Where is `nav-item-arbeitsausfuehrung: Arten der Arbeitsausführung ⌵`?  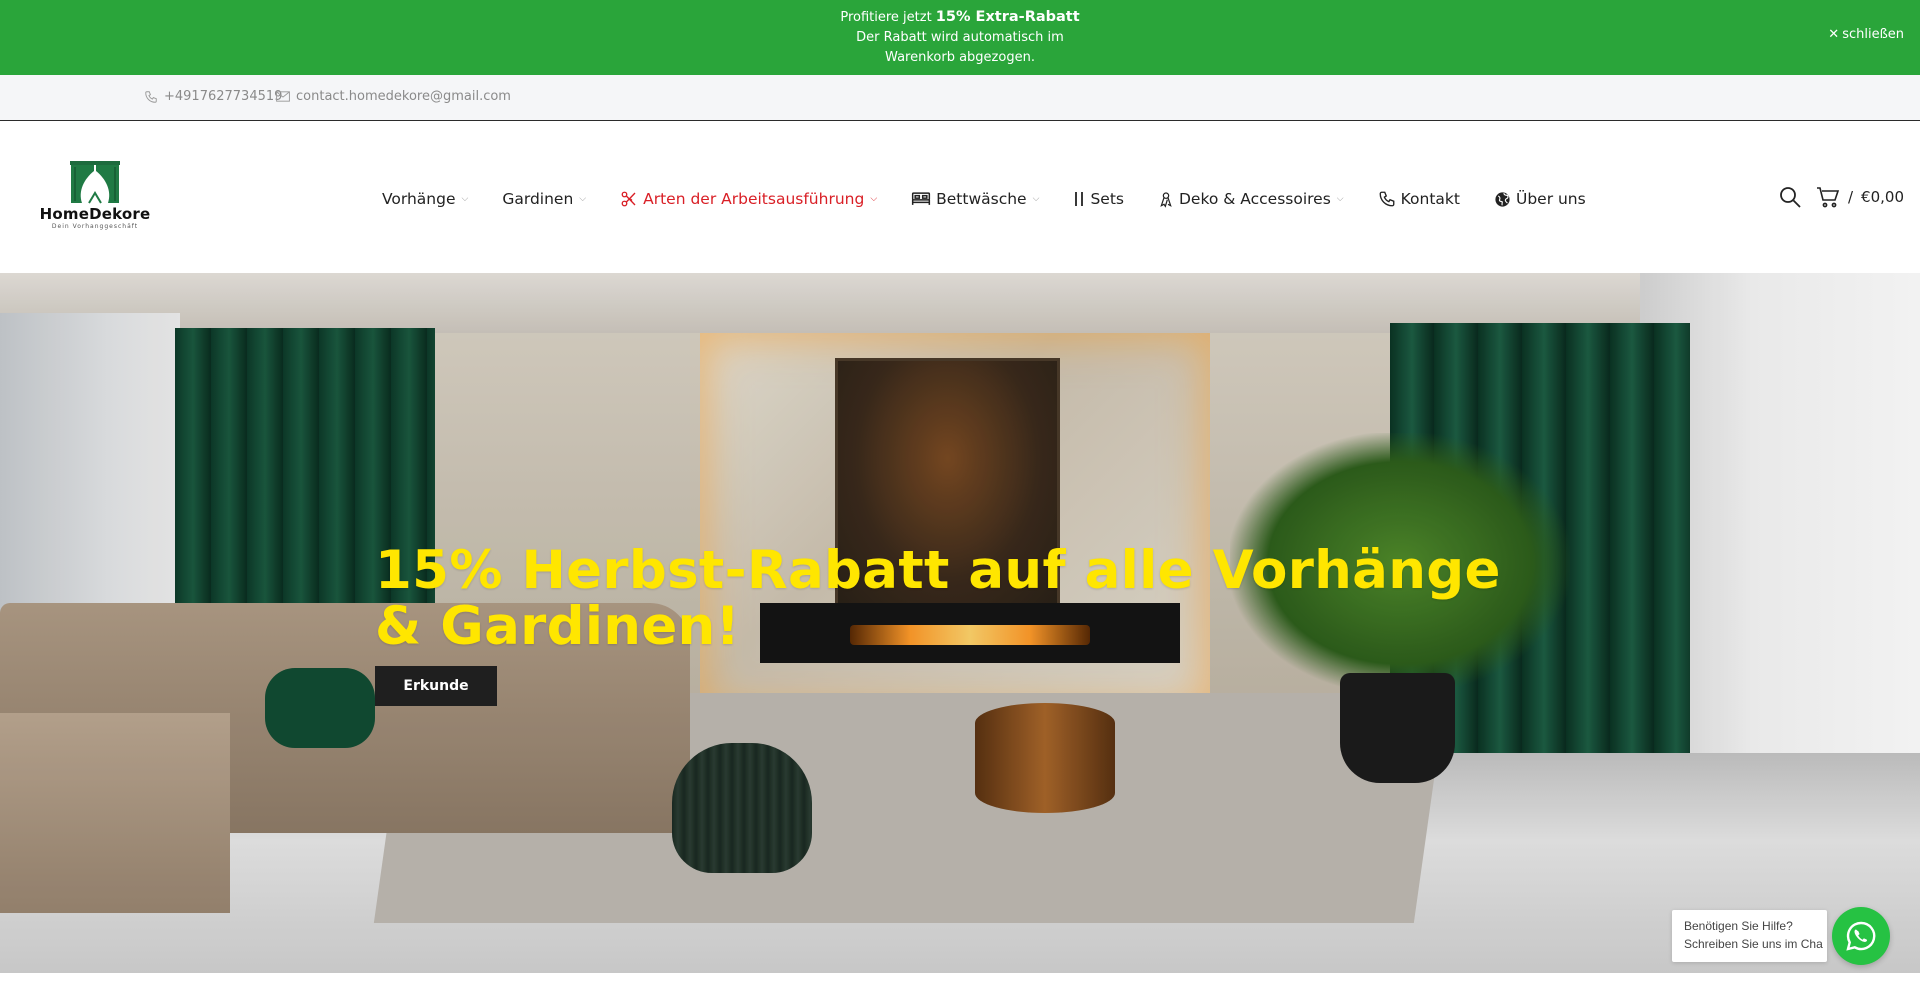 nav-item-arbeitsausfuehrung: Arten der Arbeitsausführung ⌵ is located at coordinates (748, 199).